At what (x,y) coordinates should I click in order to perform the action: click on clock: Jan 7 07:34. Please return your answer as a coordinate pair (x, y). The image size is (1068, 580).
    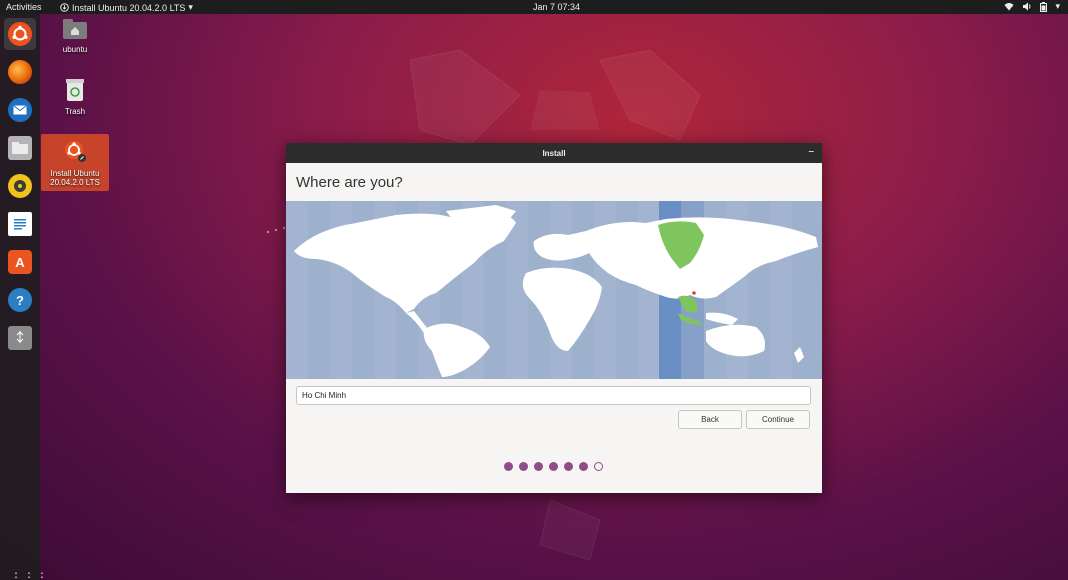
    Looking at the image, I should click on (556, 7).